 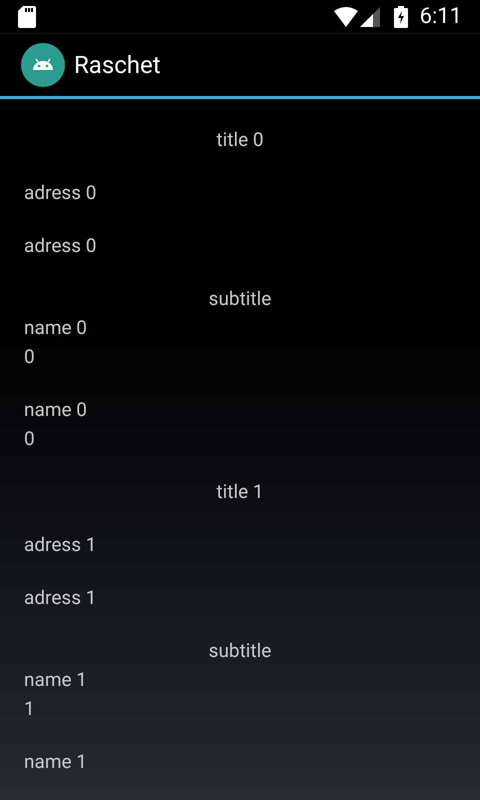 What do you see at coordinates (117, 66) in the screenshot?
I see `app-title: Raschet` at bounding box center [117, 66].